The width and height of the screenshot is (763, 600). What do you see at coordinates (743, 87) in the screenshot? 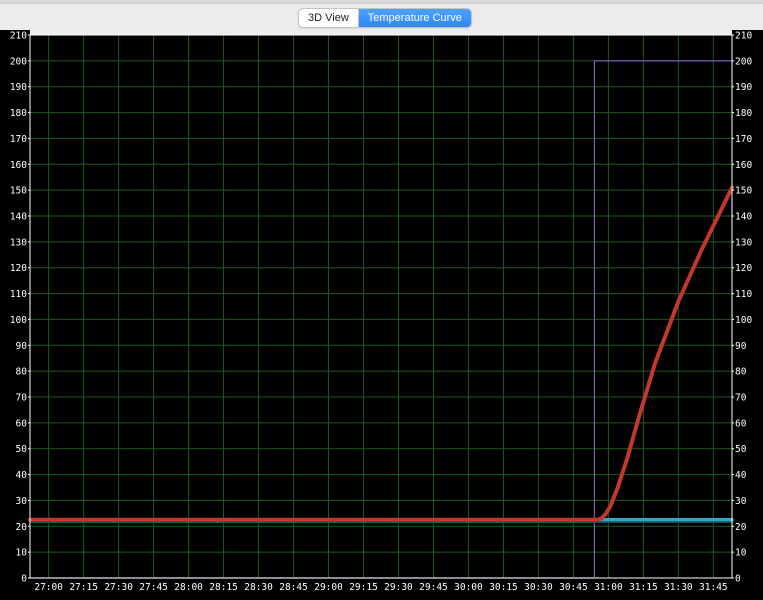
I see `y-tick-label-right: 190` at bounding box center [743, 87].